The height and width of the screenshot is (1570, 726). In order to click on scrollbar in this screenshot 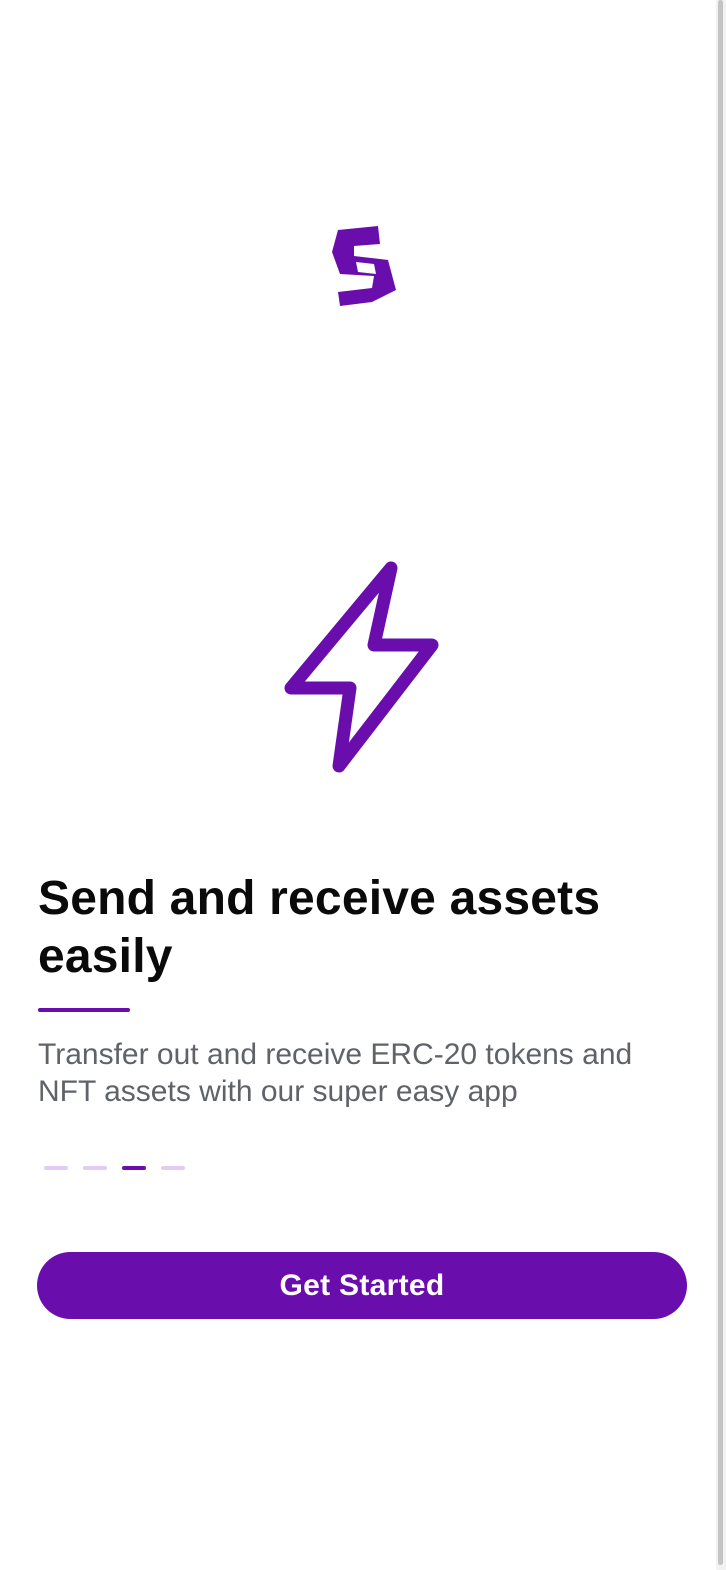, I will do `click(721, 785)`.